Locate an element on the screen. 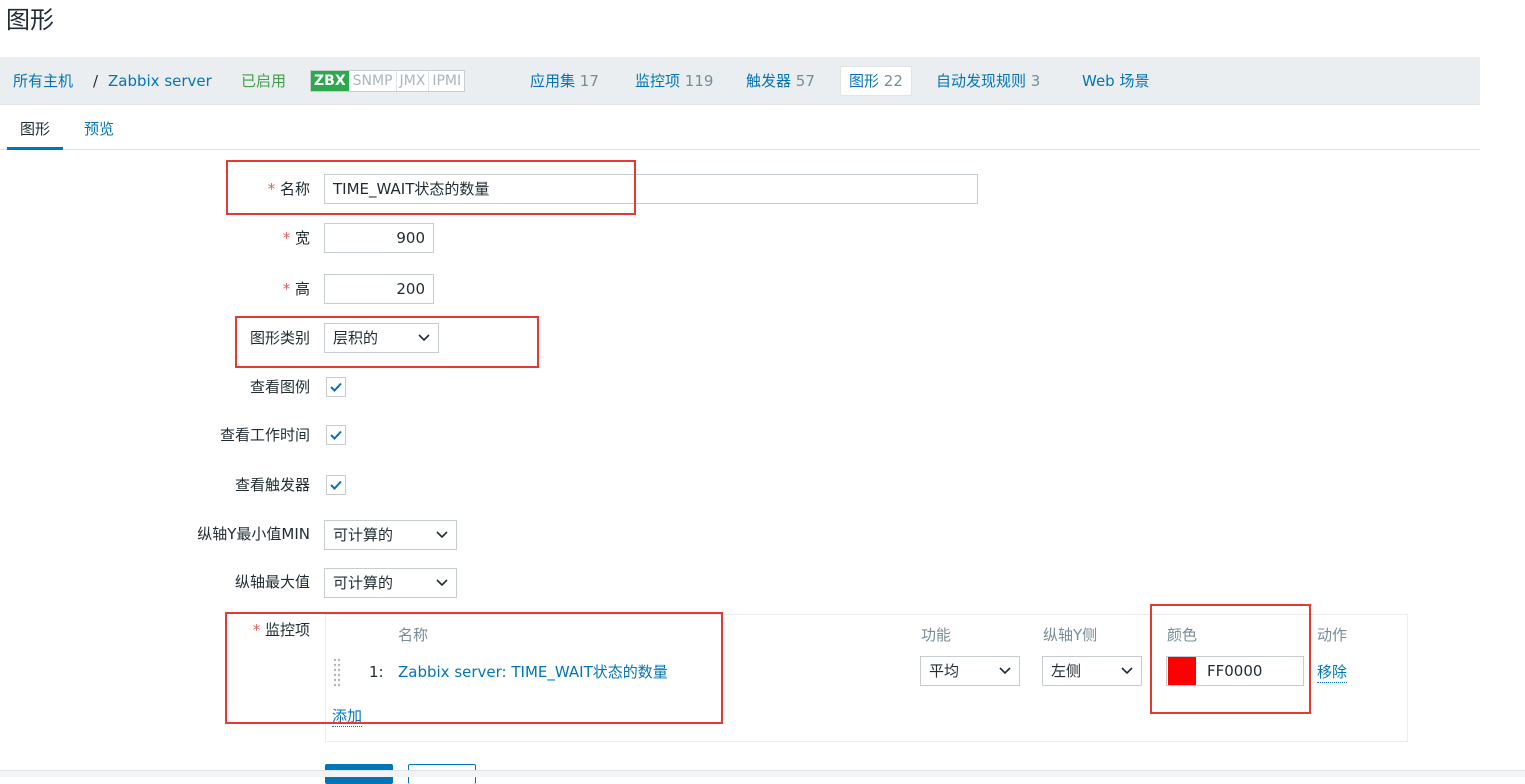 The width and height of the screenshot is (1525, 784). form-tabs: 图形 预览 is located at coordinates (740, 127).